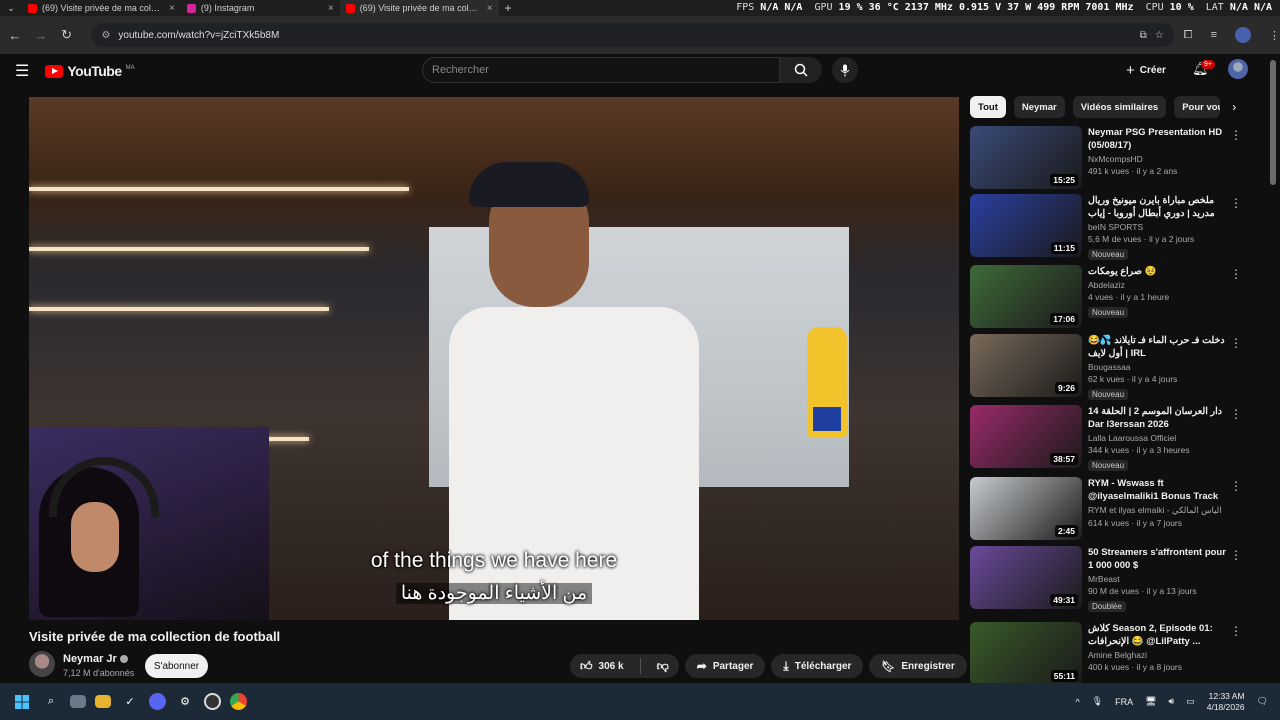 This screenshot has height=720, width=1280. Describe the element at coordinates (51, 702) in the screenshot. I see `search-icon: ⌕` at that location.